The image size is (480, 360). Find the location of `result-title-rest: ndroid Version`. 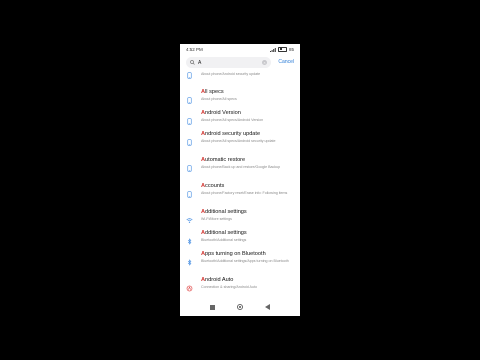

result-title-rest: ndroid Version is located at coordinates (223, 113).